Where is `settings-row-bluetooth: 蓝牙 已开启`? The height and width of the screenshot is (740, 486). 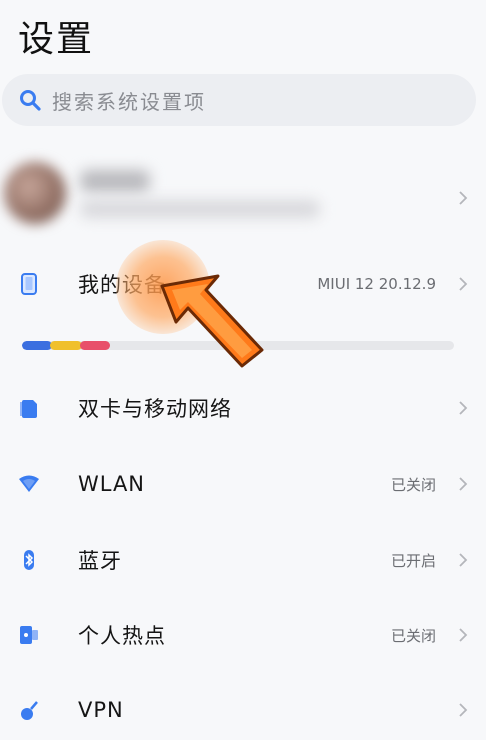 settings-row-bluetooth: 蓝牙 已开启 is located at coordinates (243, 560).